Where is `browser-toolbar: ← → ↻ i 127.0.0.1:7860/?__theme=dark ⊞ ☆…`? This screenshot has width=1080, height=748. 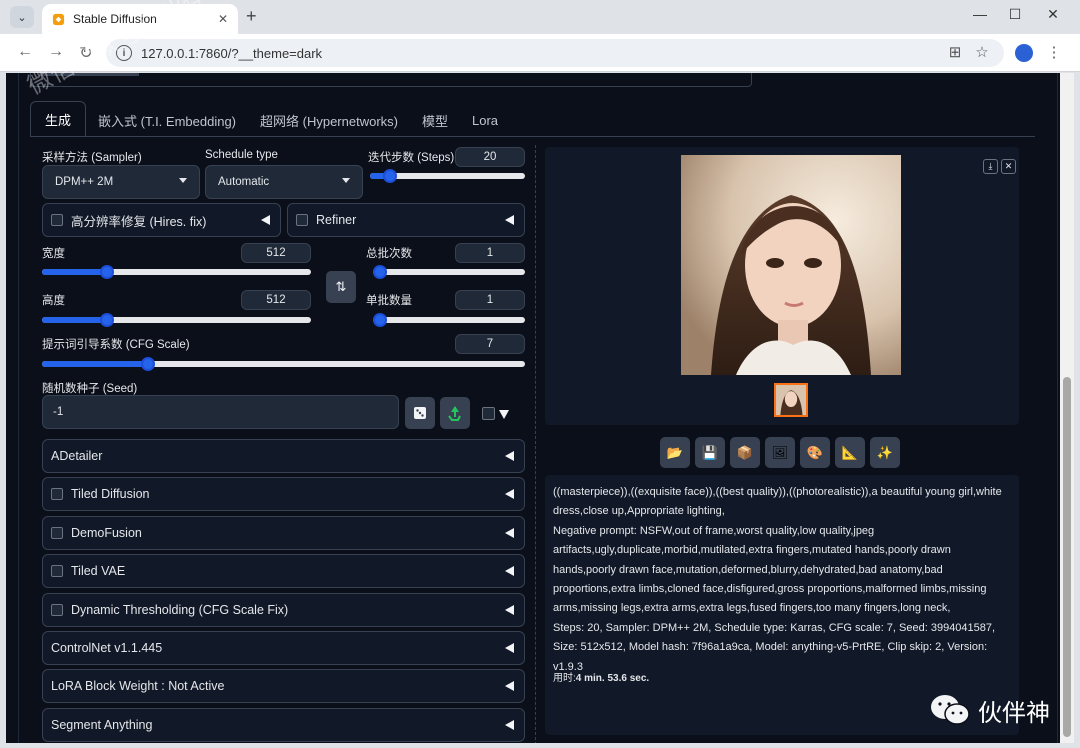 browser-toolbar: ← → ↻ i 127.0.0.1:7860/?__theme=dark ⊞ ☆… is located at coordinates (540, 53).